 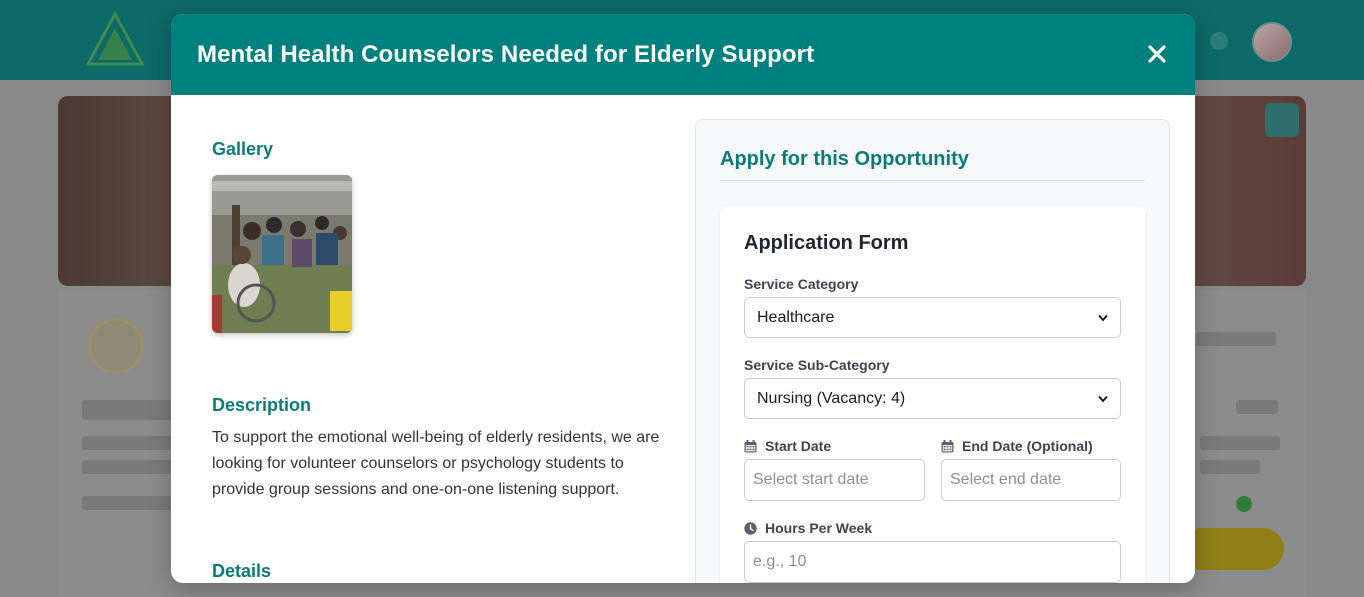 What do you see at coordinates (811, 479) in the screenshot?
I see `start-date-placeholder: Select start date` at bounding box center [811, 479].